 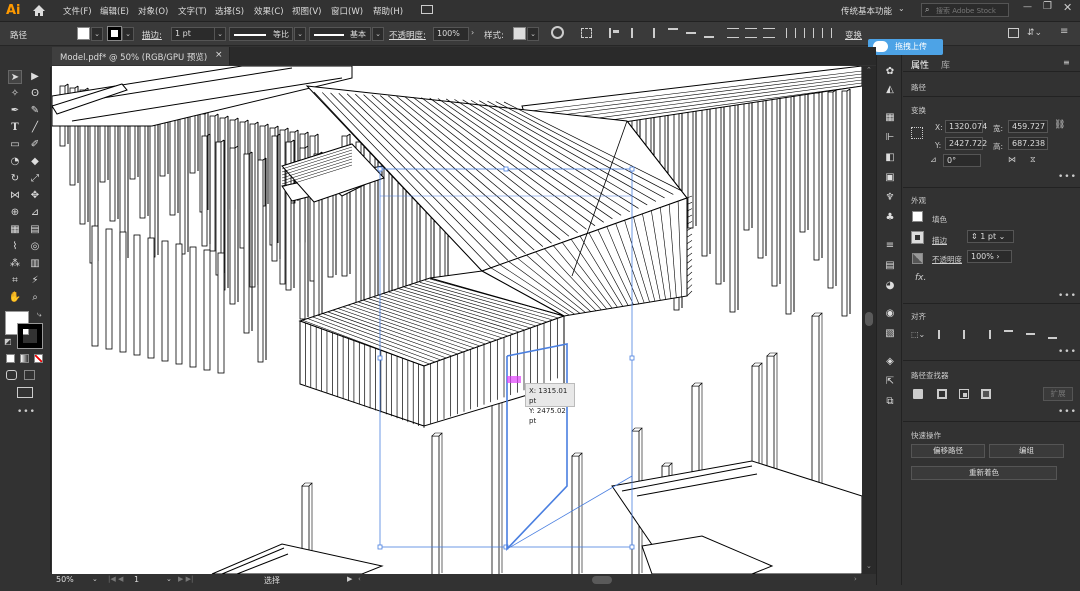 What do you see at coordinates (917, 237) in the screenshot?
I see `stroke-swatch-panel` at bounding box center [917, 237].